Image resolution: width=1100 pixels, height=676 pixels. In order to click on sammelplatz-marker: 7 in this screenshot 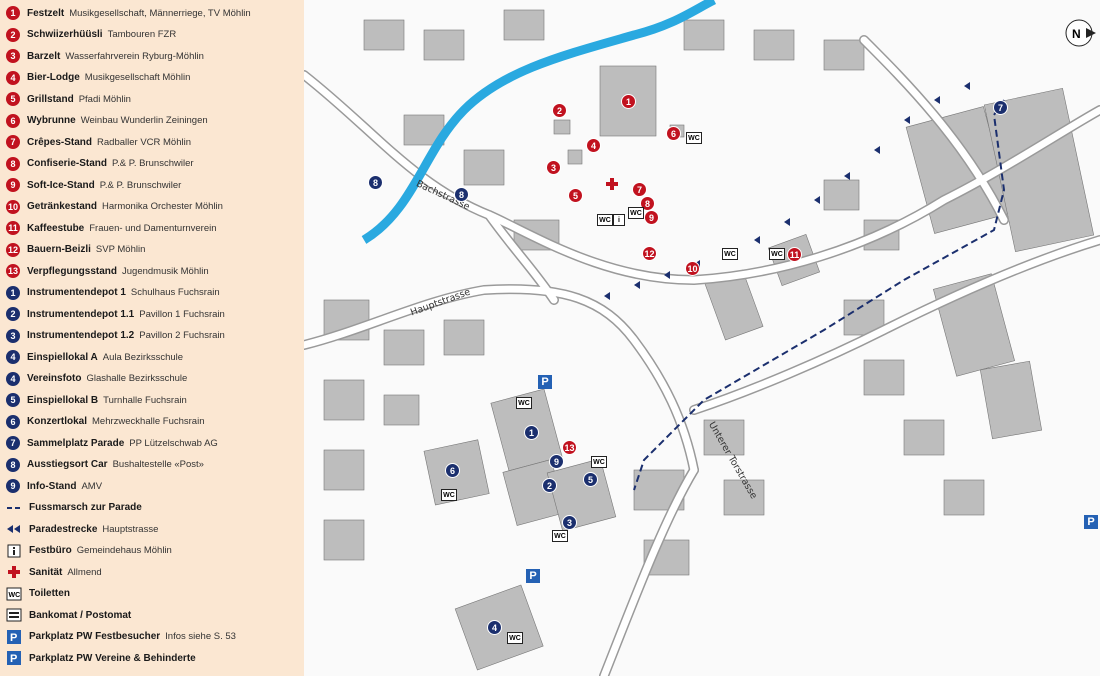, I will do `click(1000, 107)`.